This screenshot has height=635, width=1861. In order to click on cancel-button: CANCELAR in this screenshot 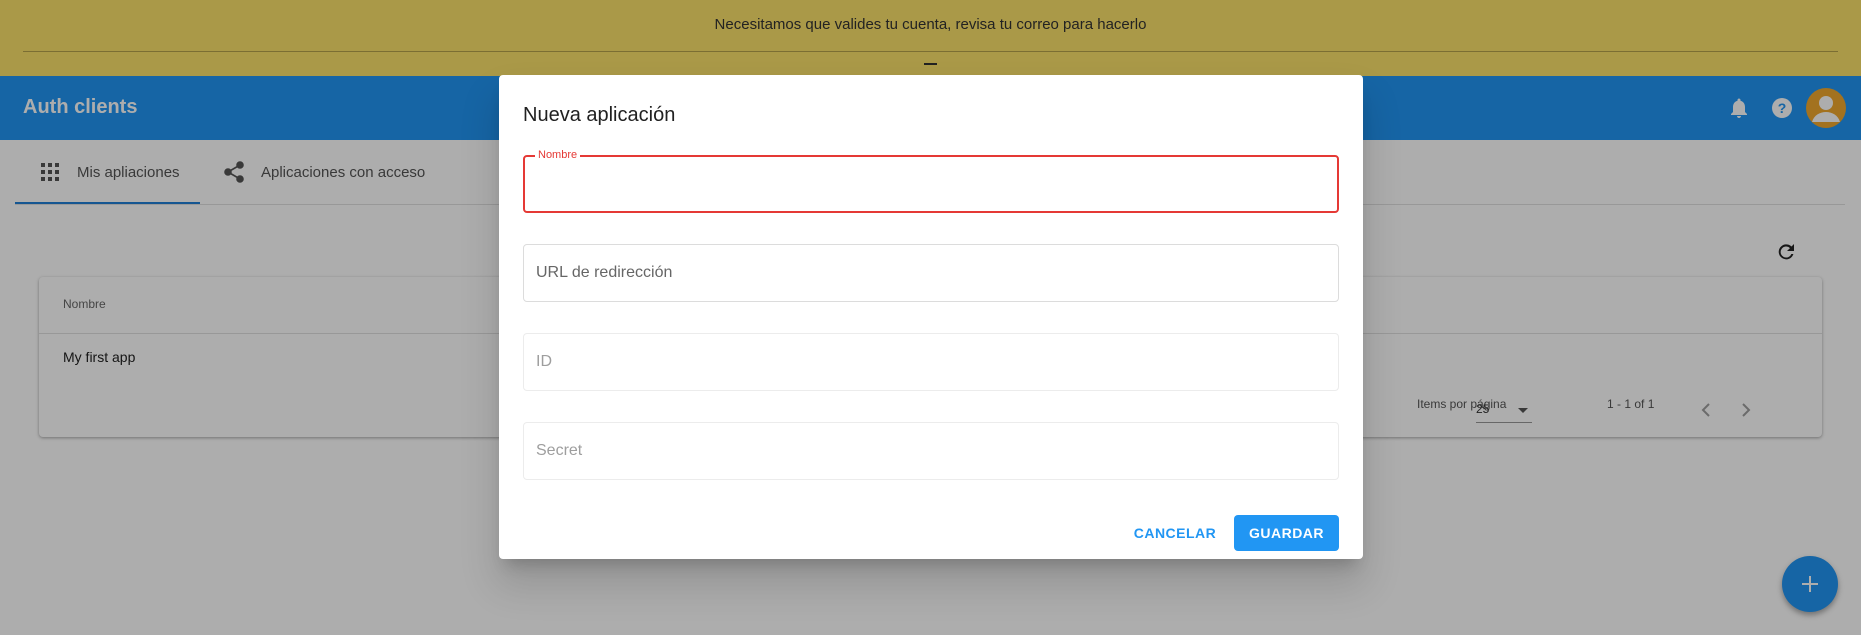, I will do `click(1175, 533)`.